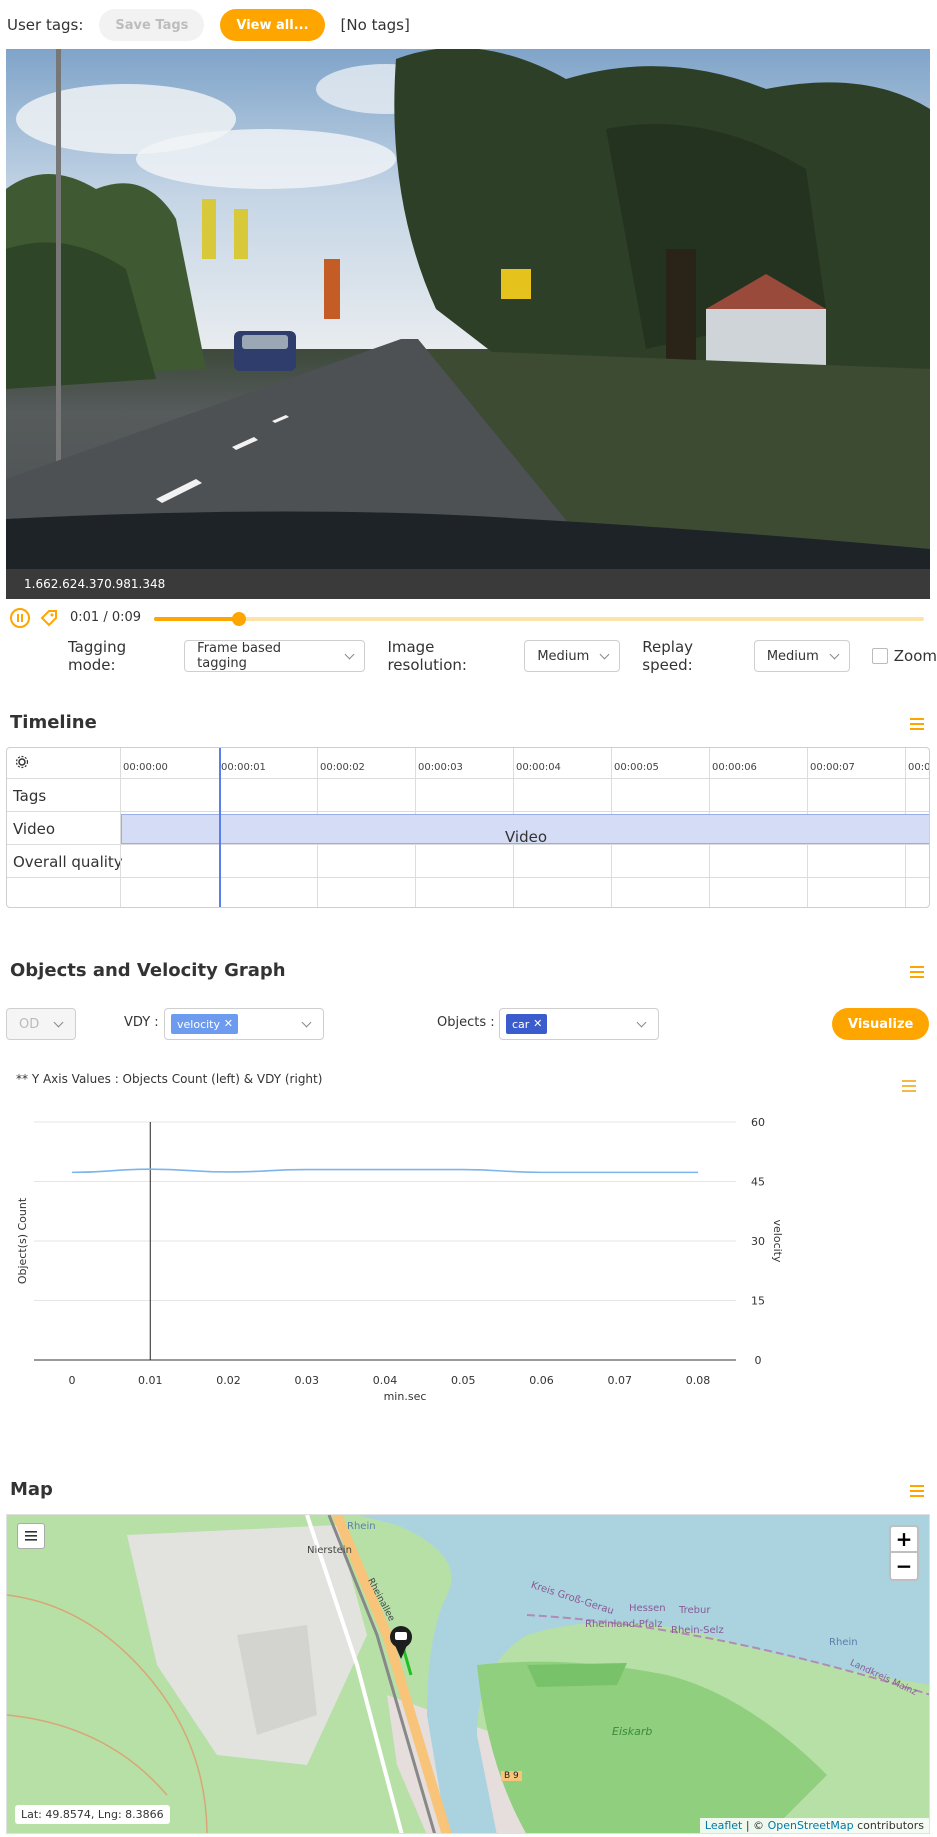 The height and width of the screenshot is (1837, 937). I want to click on map-label-b9: B 9, so click(511, 1776).